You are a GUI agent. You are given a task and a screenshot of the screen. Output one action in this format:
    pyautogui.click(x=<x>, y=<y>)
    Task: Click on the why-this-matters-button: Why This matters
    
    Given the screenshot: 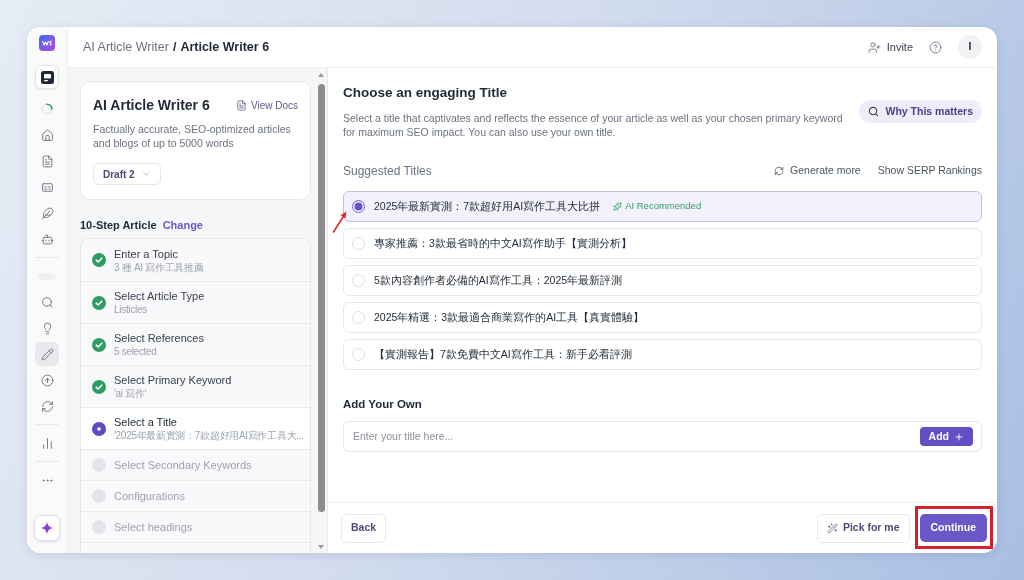 What is the action you would take?
    pyautogui.click(x=920, y=111)
    